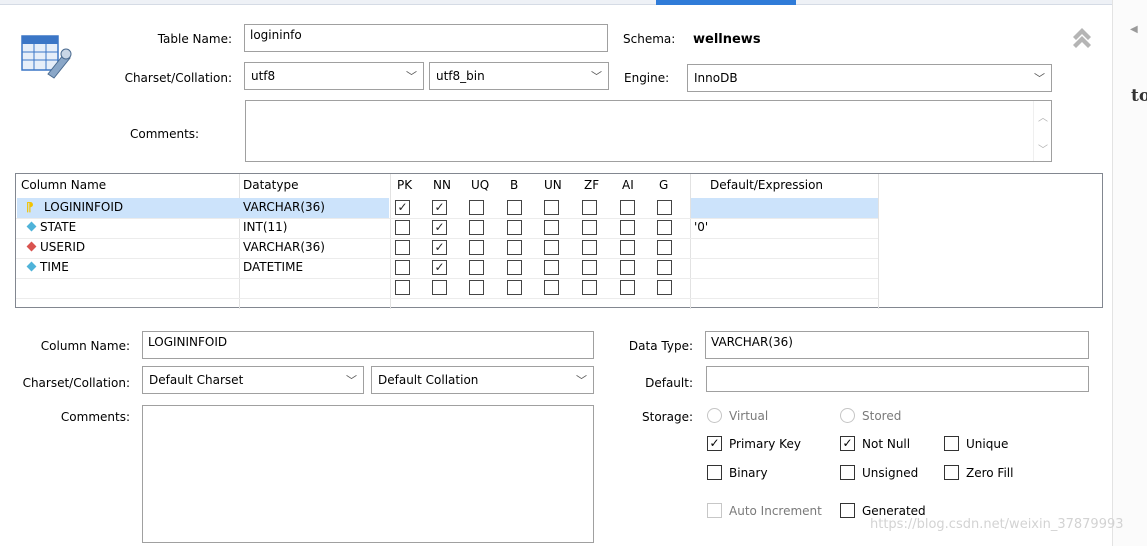 This screenshot has width=1147, height=546. I want to click on cell-datatype: DATETIME, so click(273, 267).